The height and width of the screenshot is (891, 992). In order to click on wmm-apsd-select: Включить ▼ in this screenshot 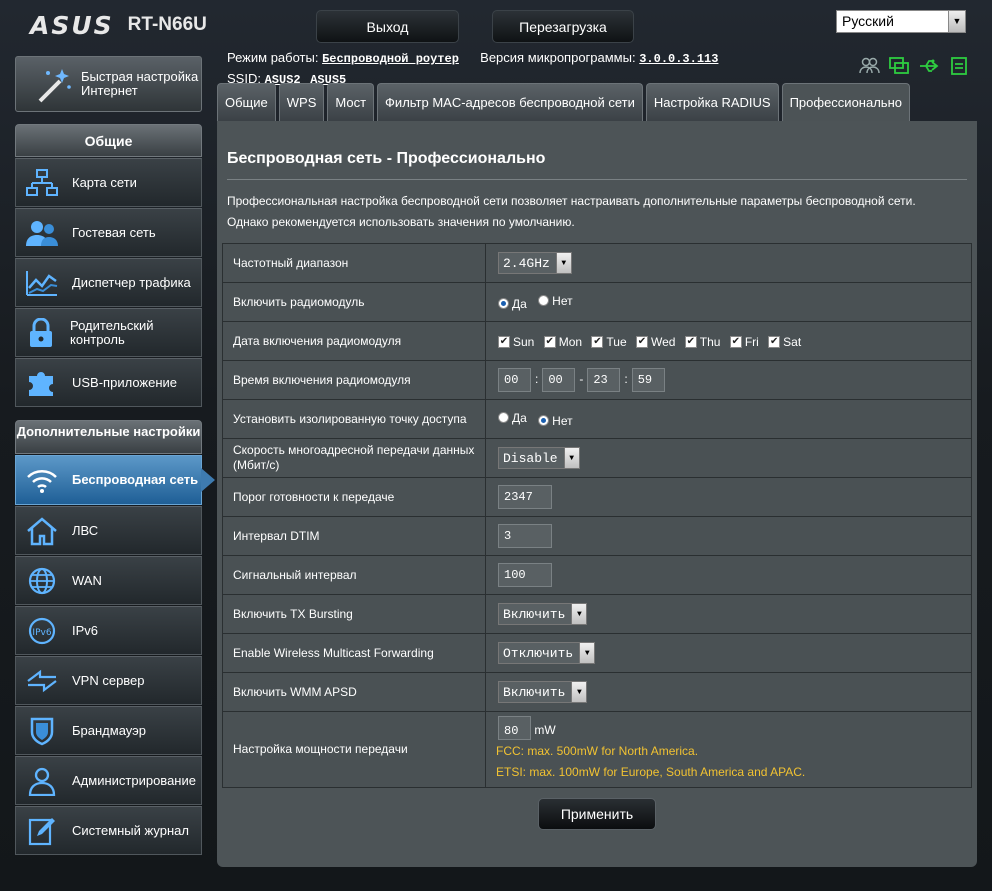, I will do `click(543, 692)`.